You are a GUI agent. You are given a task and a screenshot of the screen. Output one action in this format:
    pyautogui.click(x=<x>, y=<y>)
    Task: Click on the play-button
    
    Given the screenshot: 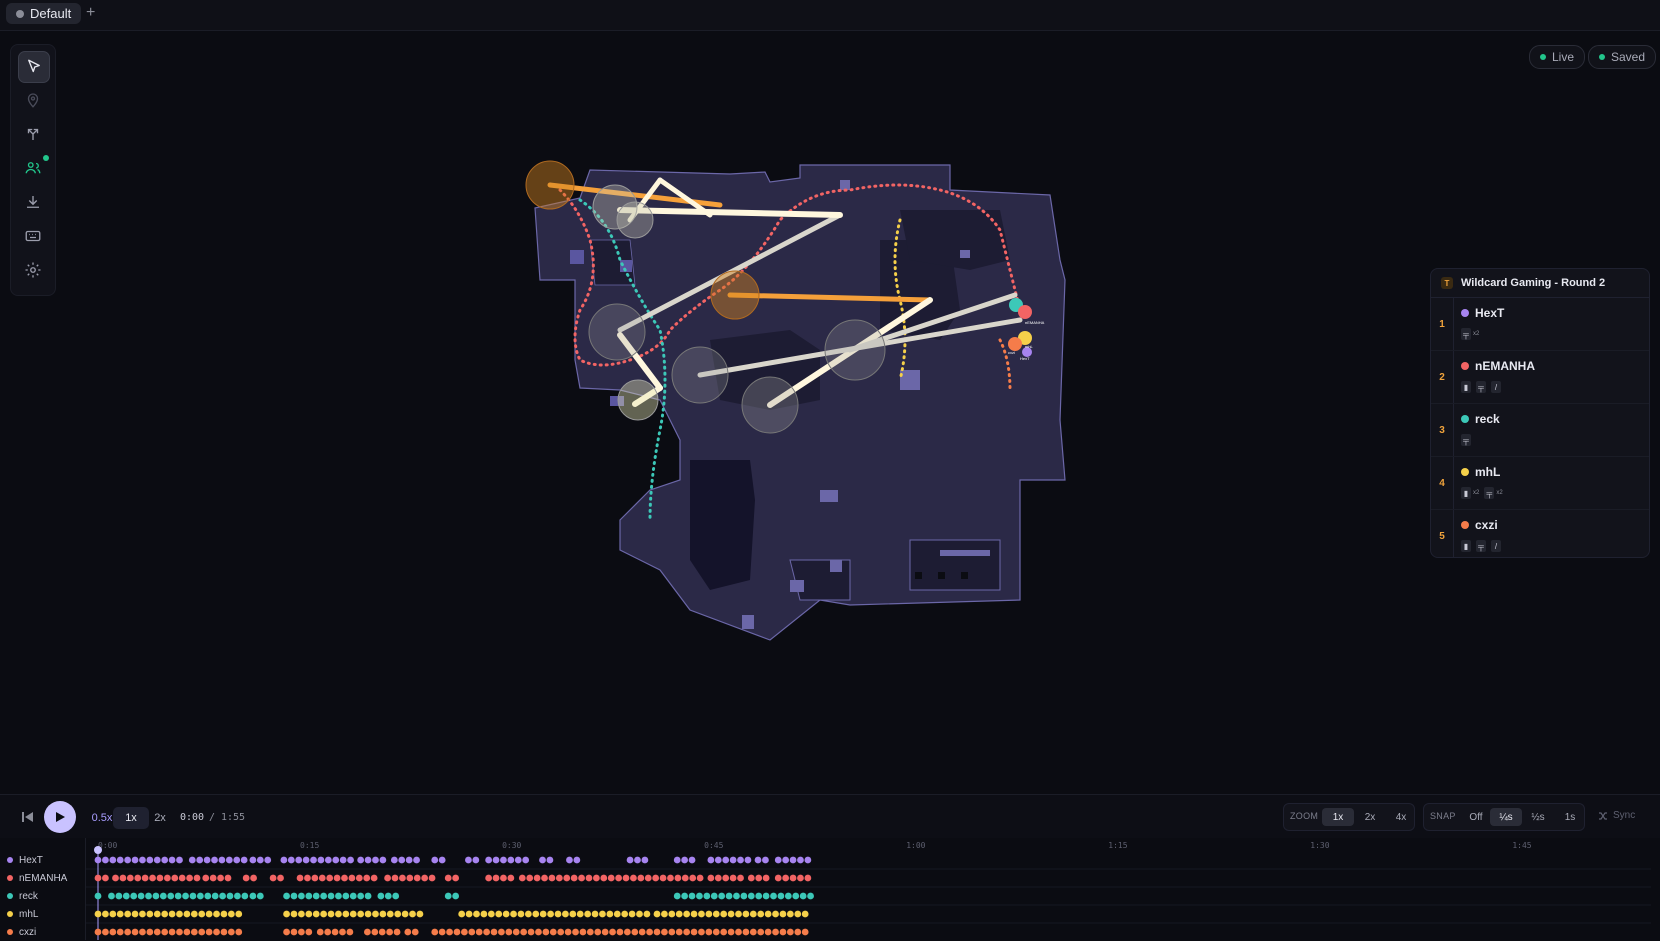 What is the action you would take?
    pyautogui.click(x=60, y=817)
    